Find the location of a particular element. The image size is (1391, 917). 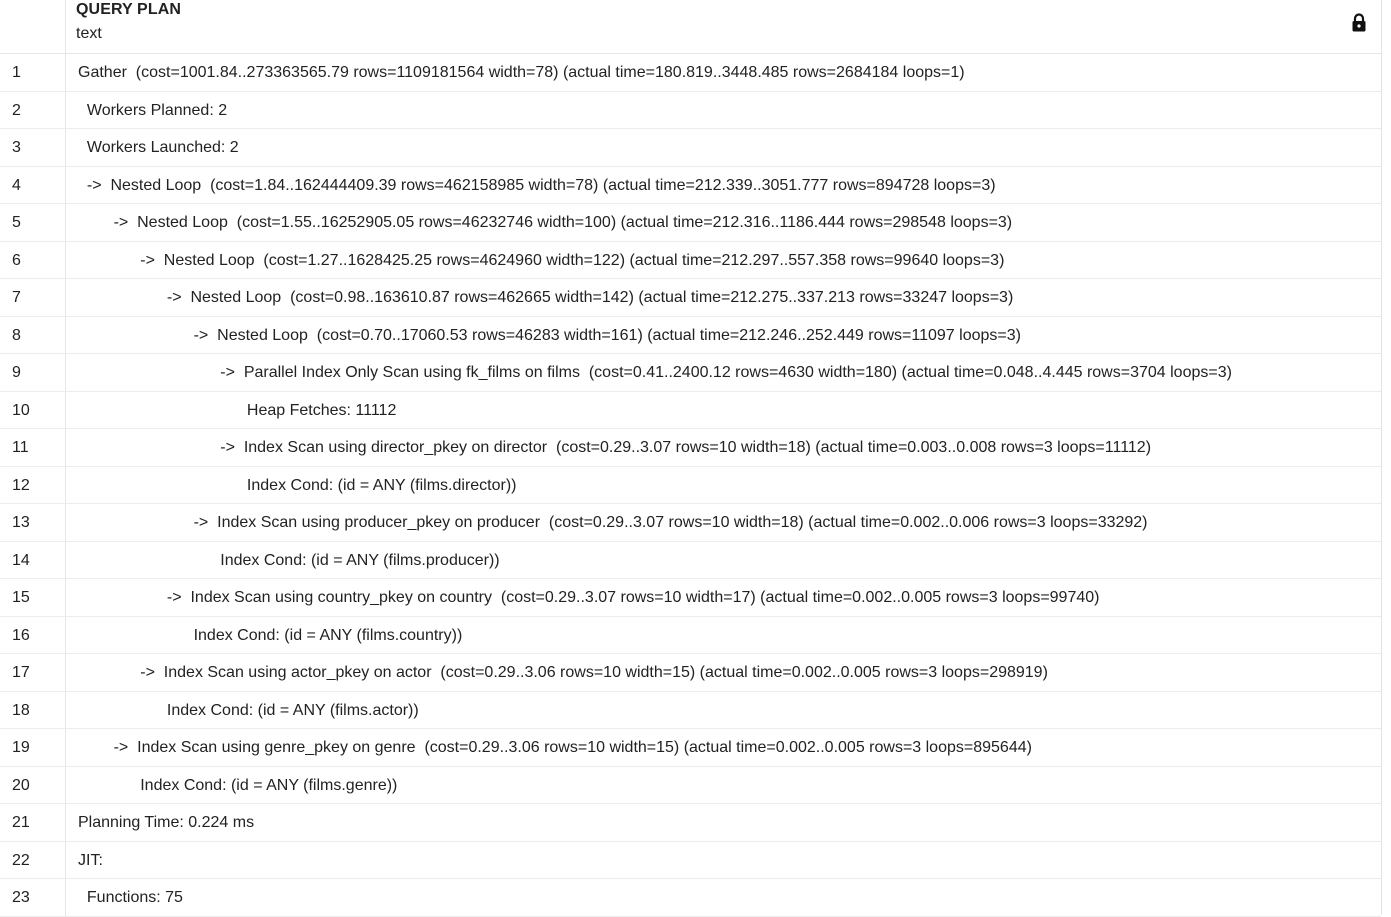

query-plan-cell: Planning Time: 0.224 ms is located at coordinates (723, 822).